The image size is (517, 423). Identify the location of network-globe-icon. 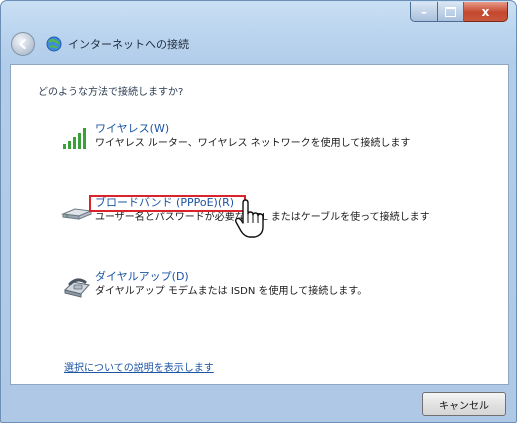
(54, 44).